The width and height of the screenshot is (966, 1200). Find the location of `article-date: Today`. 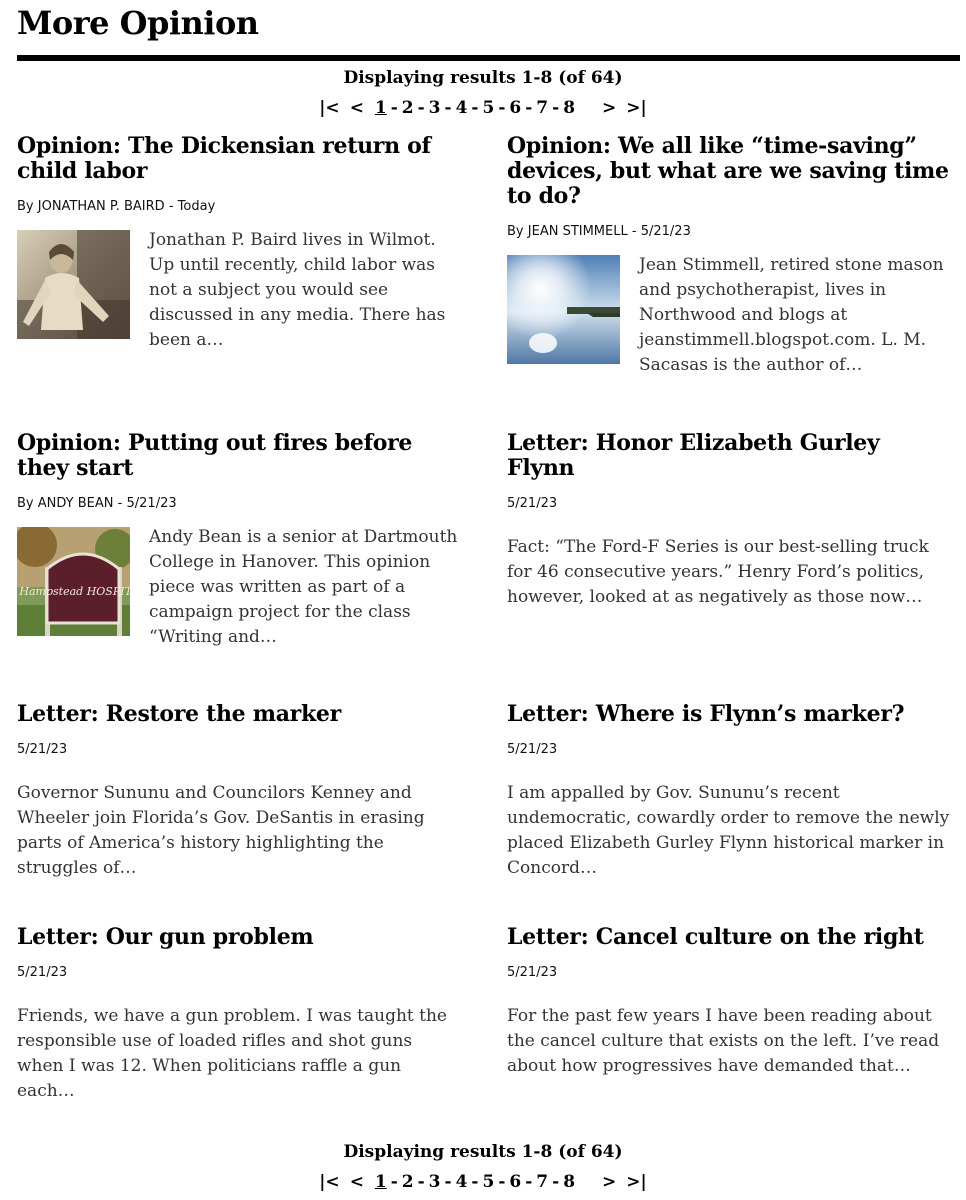

article-date: Today is located at coordinates (196, 206).